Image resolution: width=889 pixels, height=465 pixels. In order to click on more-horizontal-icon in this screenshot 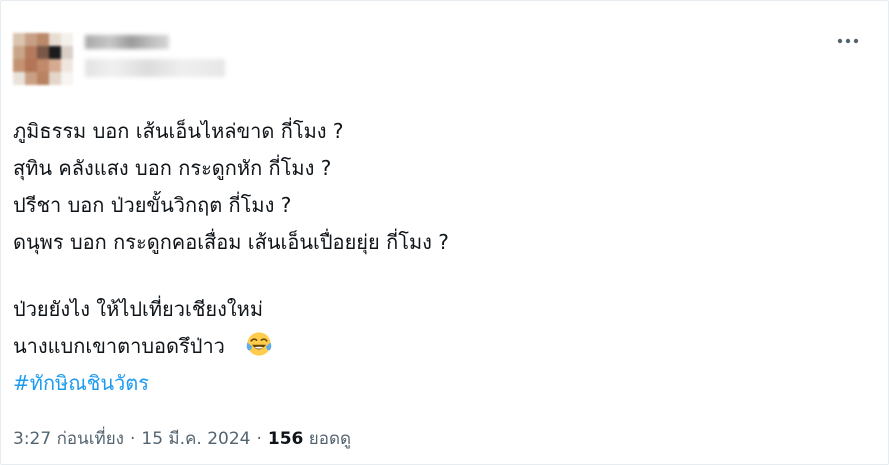, I will do `click(848, 41)`.